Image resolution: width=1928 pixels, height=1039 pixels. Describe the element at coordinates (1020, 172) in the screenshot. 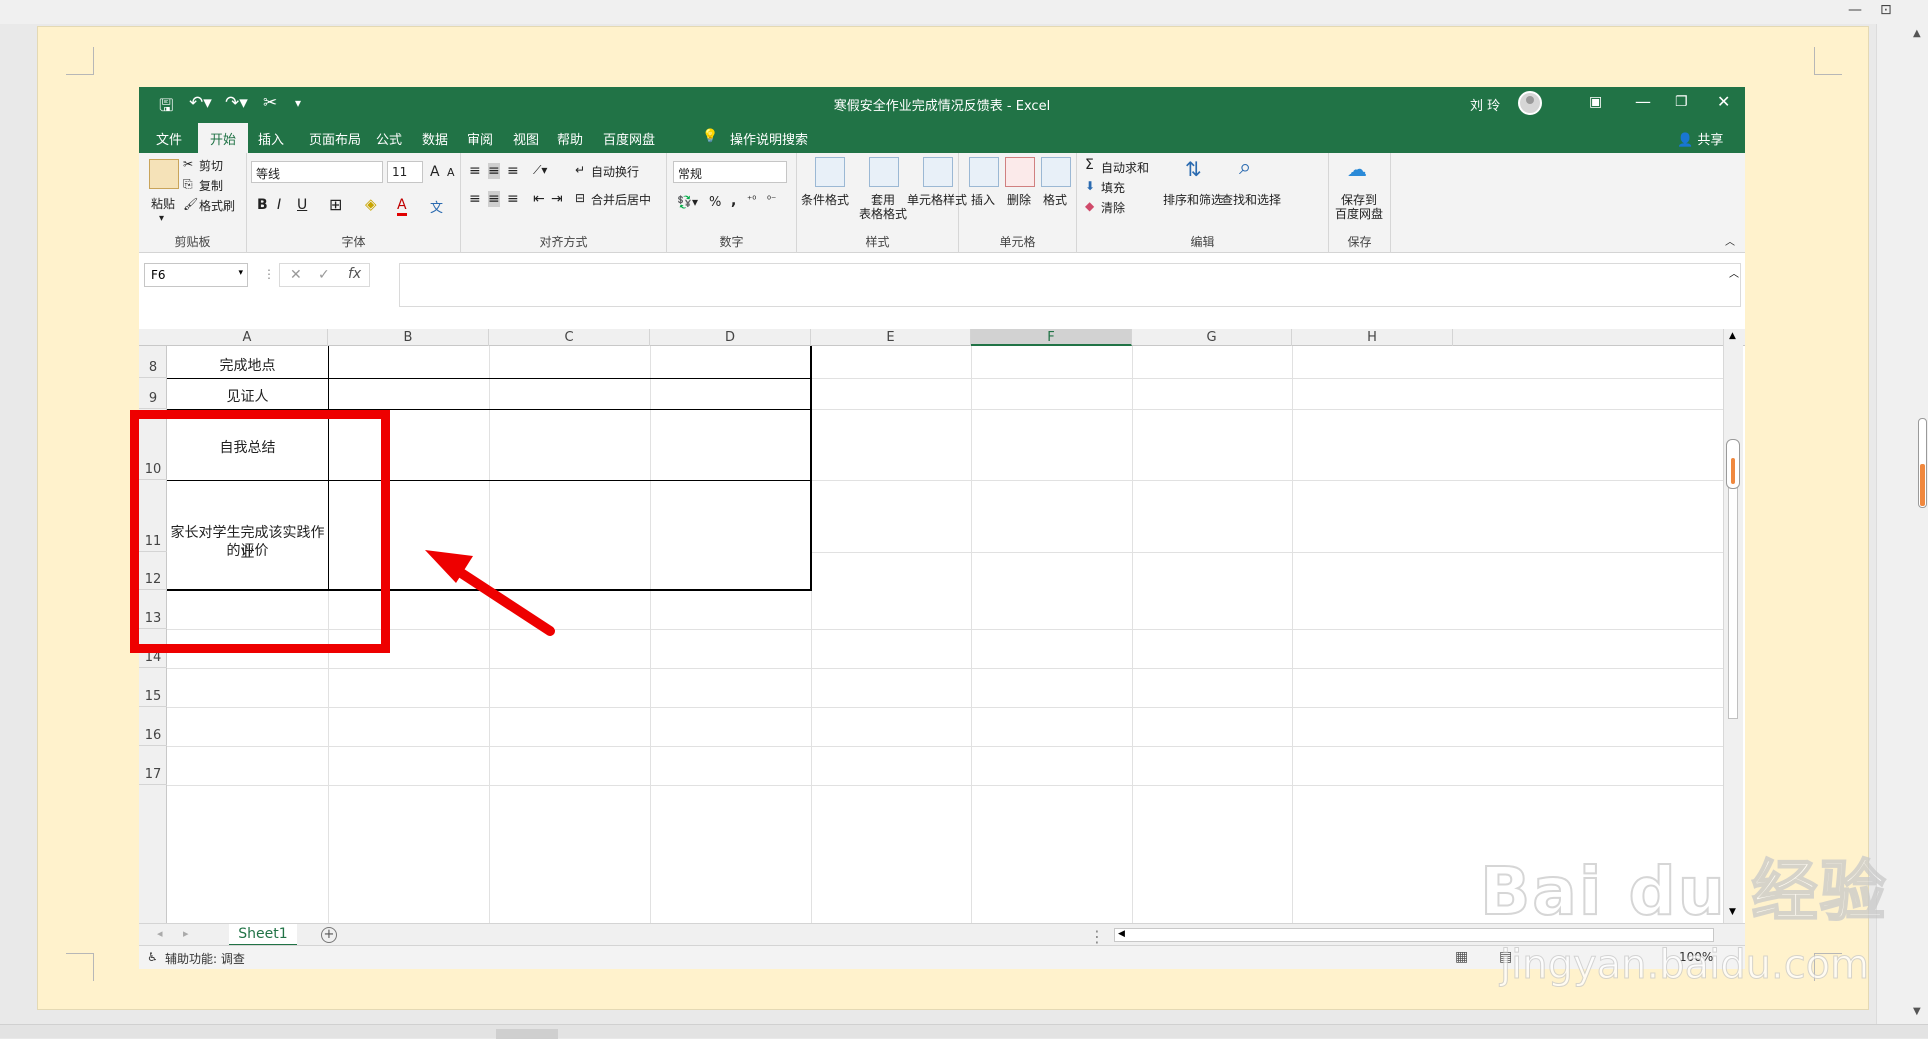

I see `delete-cells-icon` at that location.